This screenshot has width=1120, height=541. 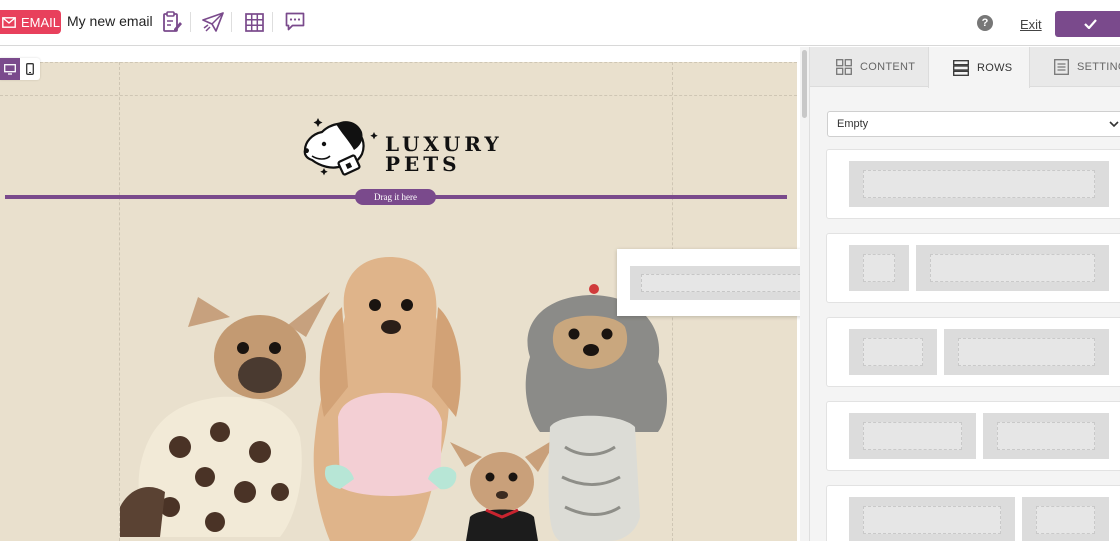 I want to click on row-layout-1-2-column, so click(x=973, y=352).